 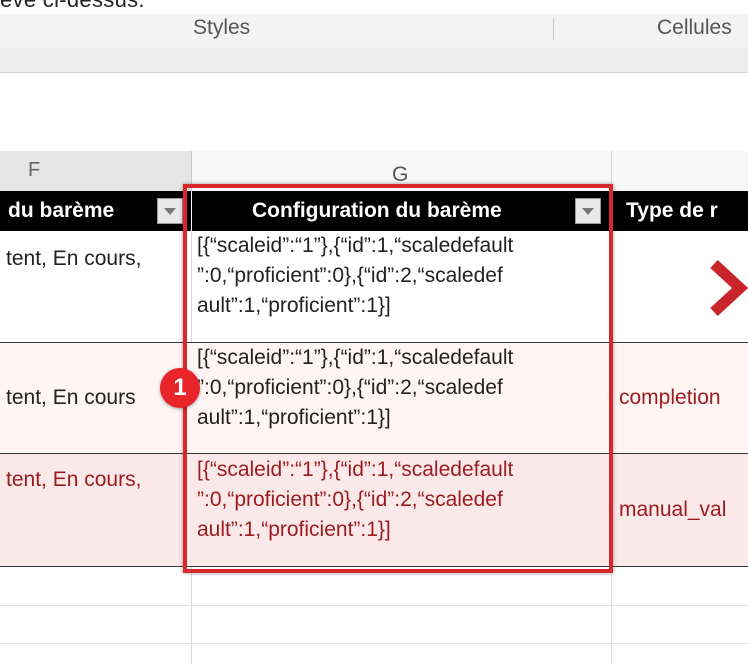 What do you see at coordinates (170, 211) in the screenshot?
I see `dropdown-arrow-icon` at bounding box center [170, 211].